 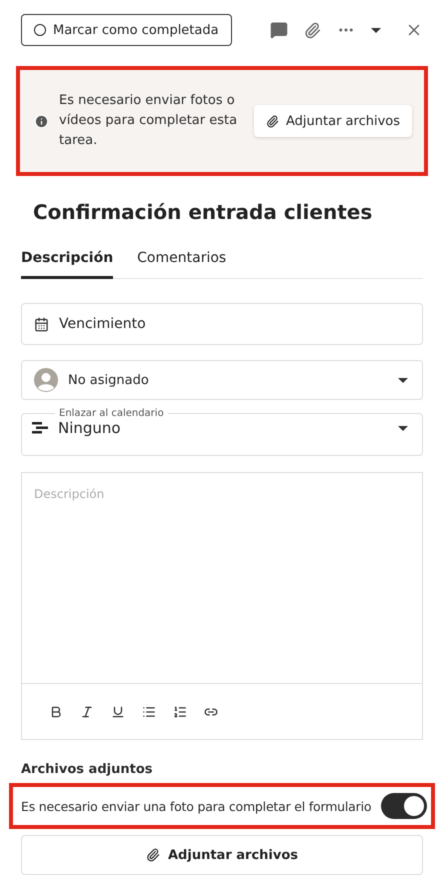 What do you see at coordinates (108, 380) in the screenshot?
I see `select-value: No asignado` at bounding box center [108, 380].